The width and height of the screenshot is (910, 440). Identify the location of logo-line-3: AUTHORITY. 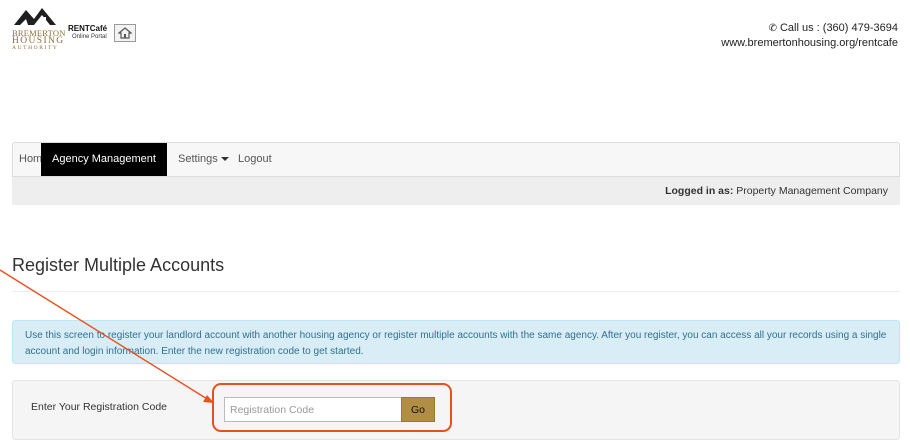
(35, 48).